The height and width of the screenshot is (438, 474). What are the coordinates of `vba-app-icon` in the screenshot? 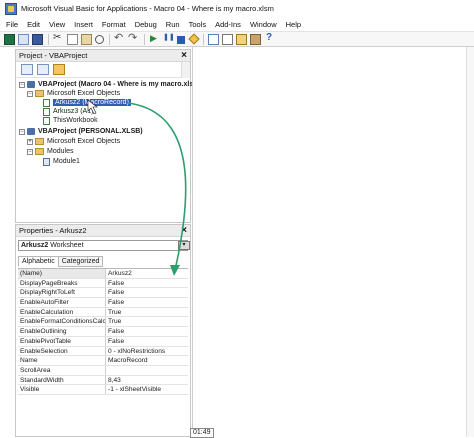 It's located at (11, 8).